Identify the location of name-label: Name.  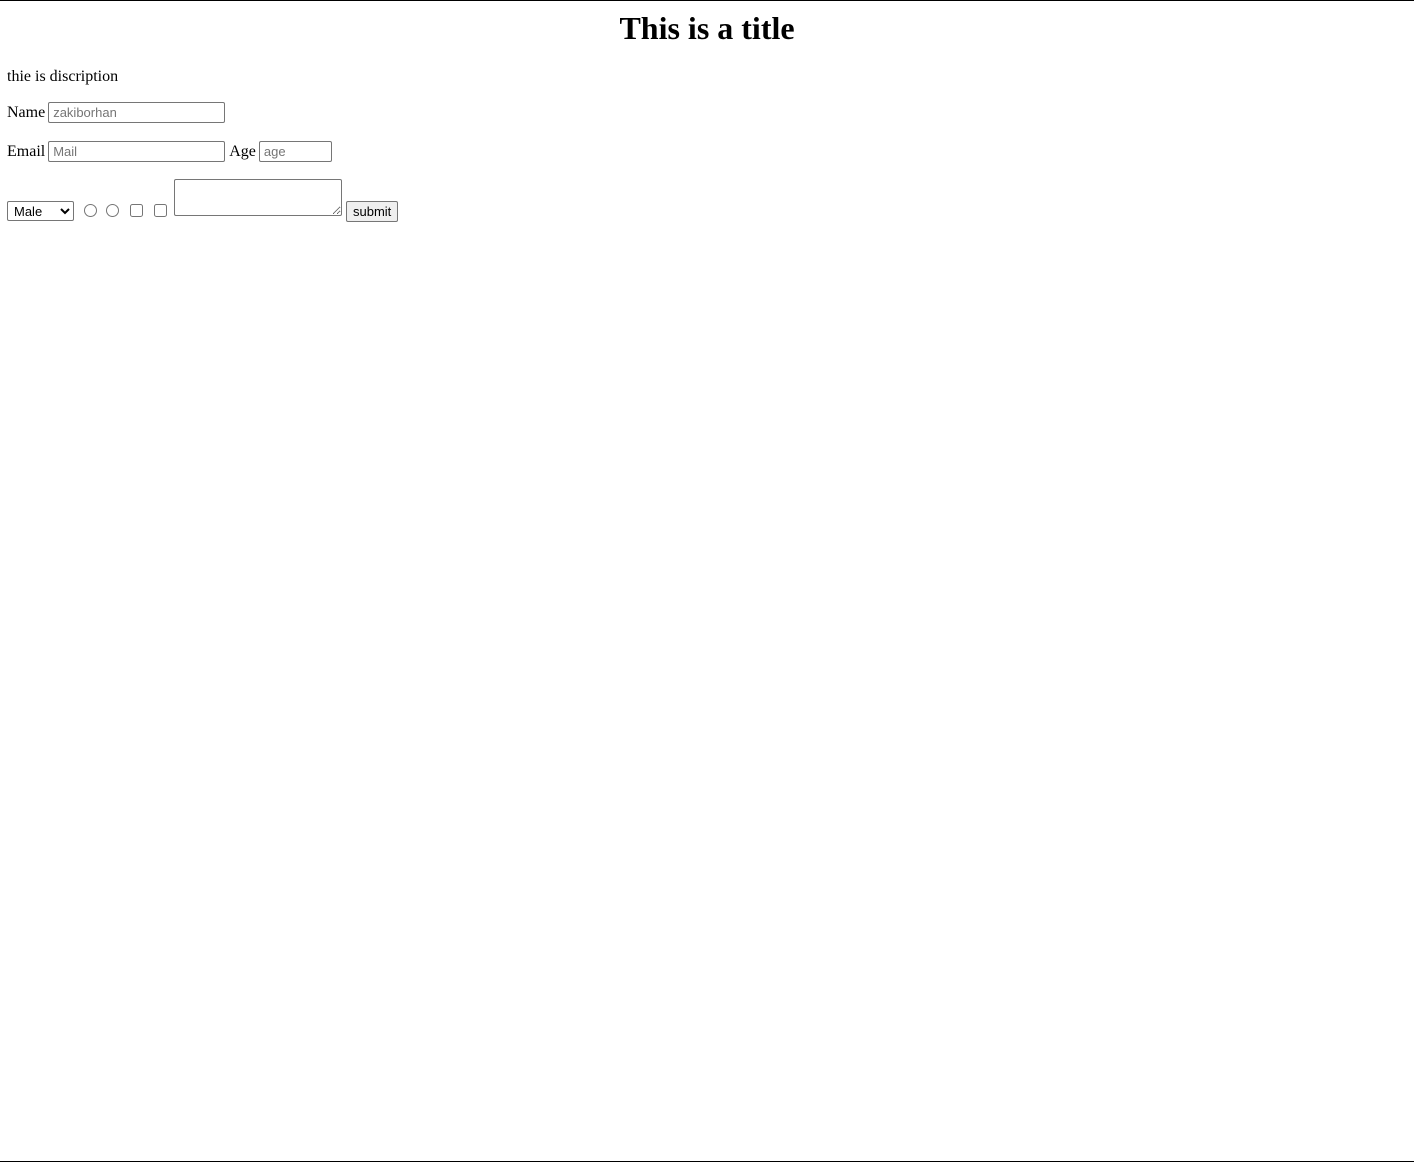
(26, 112).